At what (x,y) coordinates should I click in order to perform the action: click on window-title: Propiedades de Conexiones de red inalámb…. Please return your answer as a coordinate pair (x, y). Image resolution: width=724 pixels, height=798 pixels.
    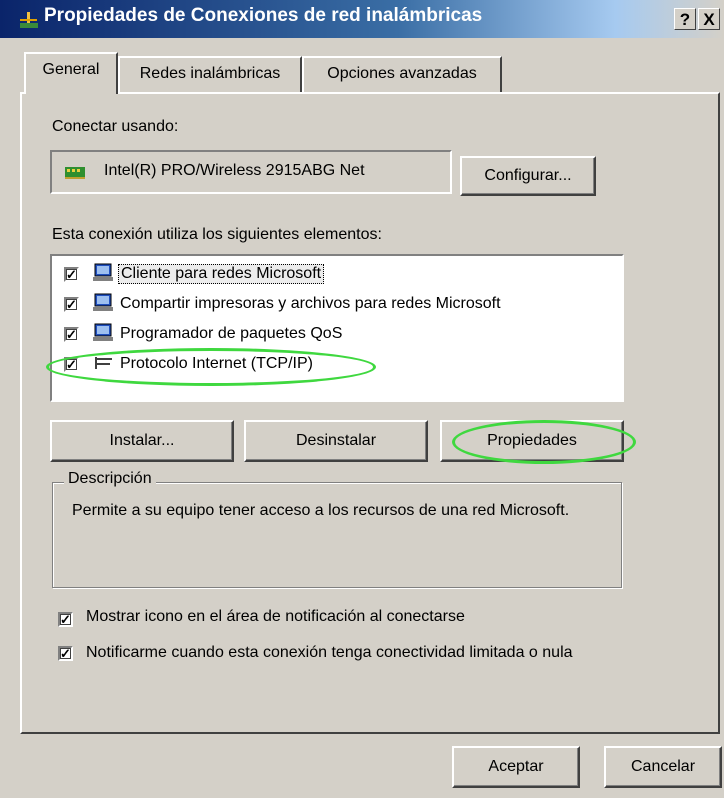
    Looking at the image, I should click on (263, 15).